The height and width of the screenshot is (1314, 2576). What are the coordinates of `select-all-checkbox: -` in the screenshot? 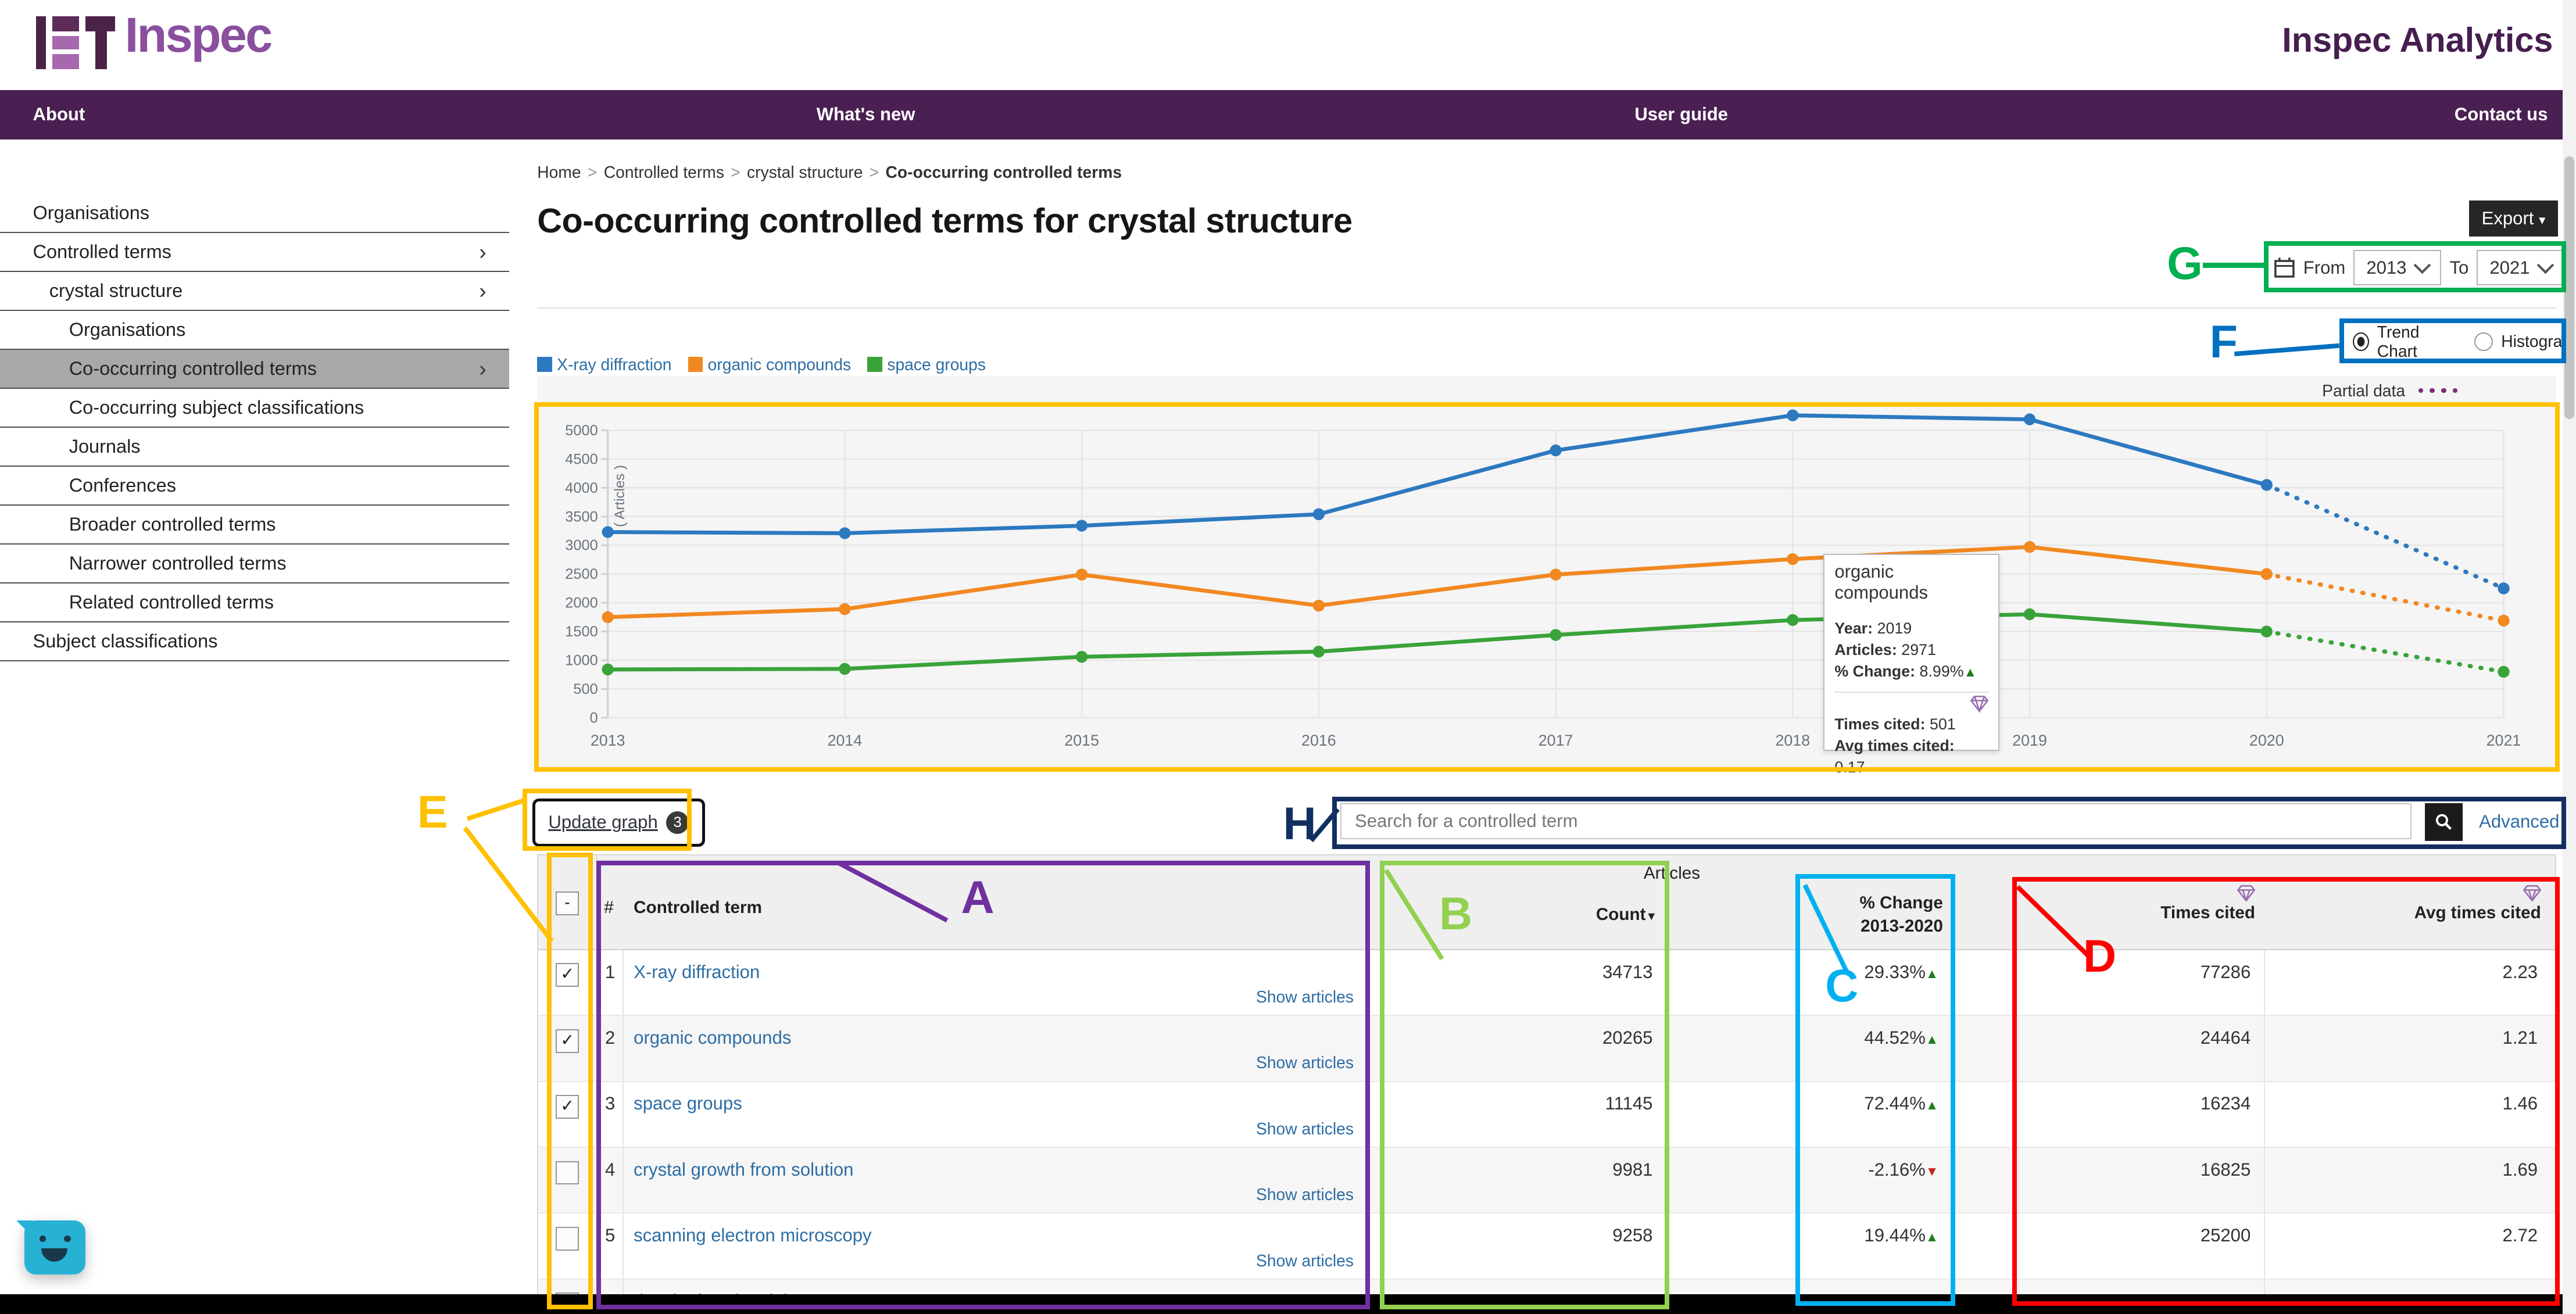 It's located at (567, 903).